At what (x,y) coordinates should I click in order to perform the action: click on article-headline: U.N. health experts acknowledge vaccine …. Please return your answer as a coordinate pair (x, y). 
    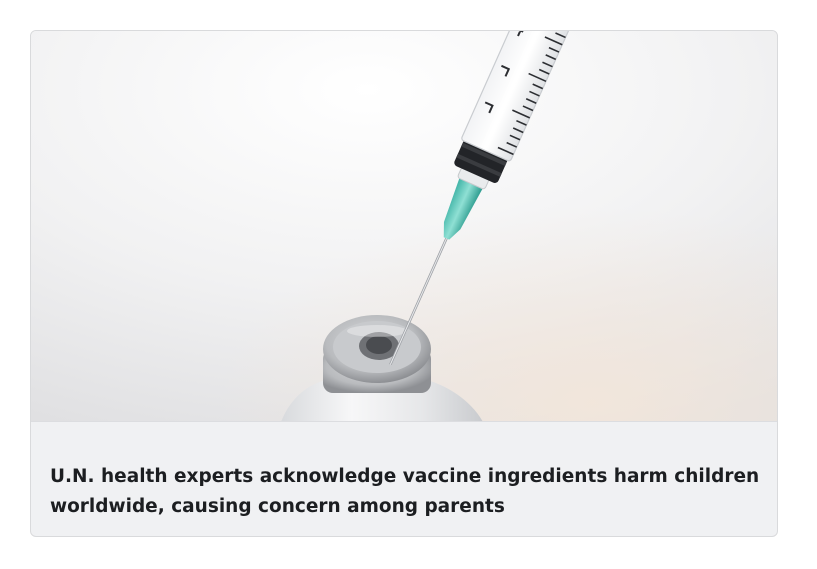
    Looking at the image, I should click on (406, 492).